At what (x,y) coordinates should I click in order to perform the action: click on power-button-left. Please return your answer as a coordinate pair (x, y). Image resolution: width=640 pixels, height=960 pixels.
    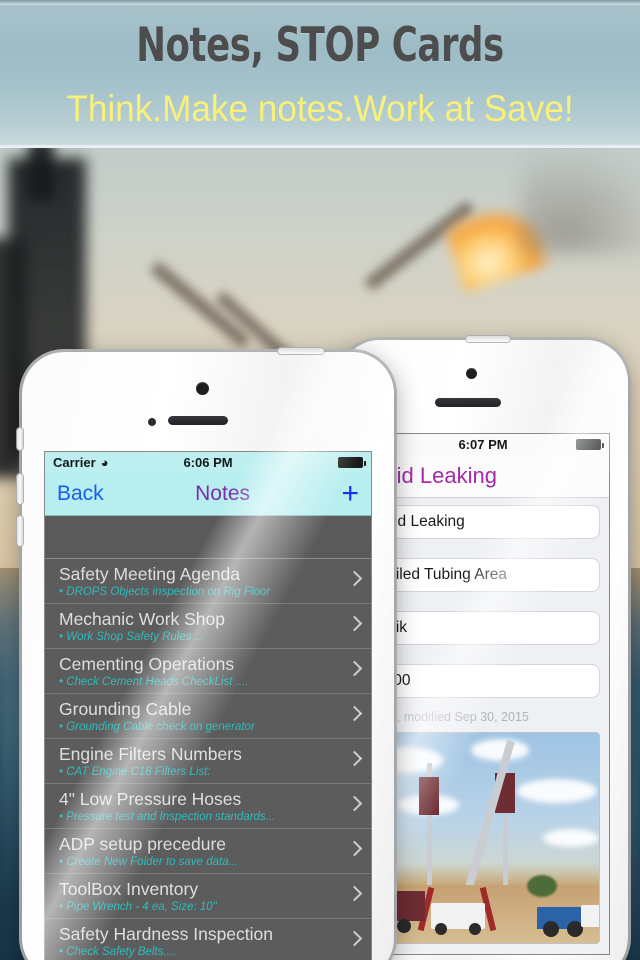
    Looking at the image, I should click on (301, 351).